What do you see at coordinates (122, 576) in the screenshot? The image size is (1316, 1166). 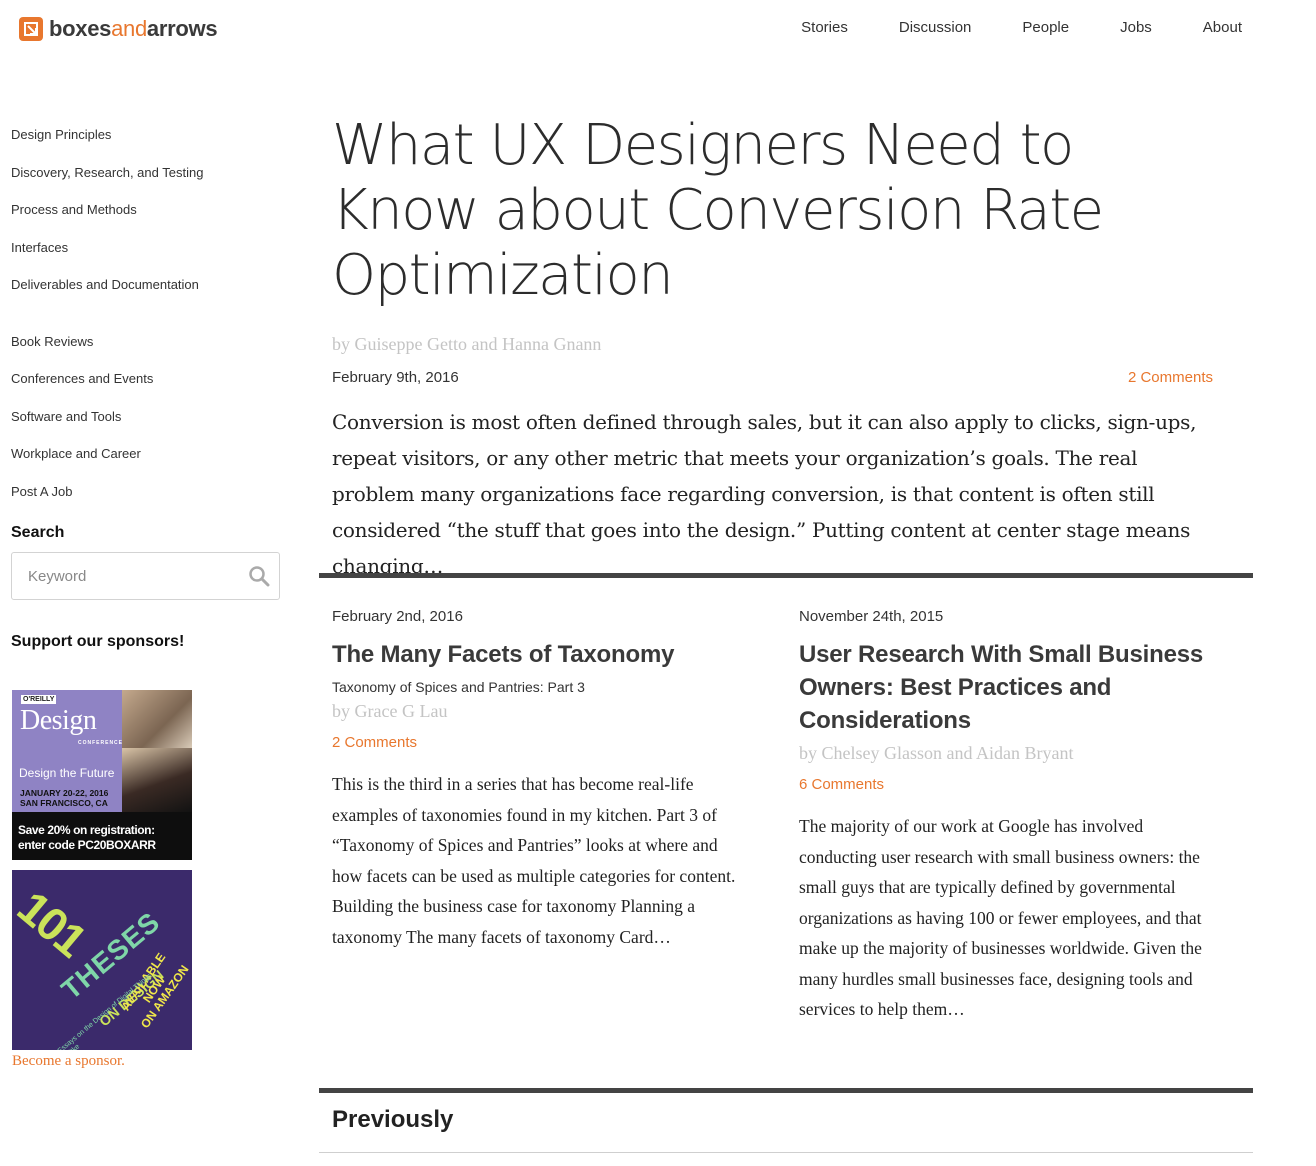 I see `search-input` at bounding box center [122, 576].